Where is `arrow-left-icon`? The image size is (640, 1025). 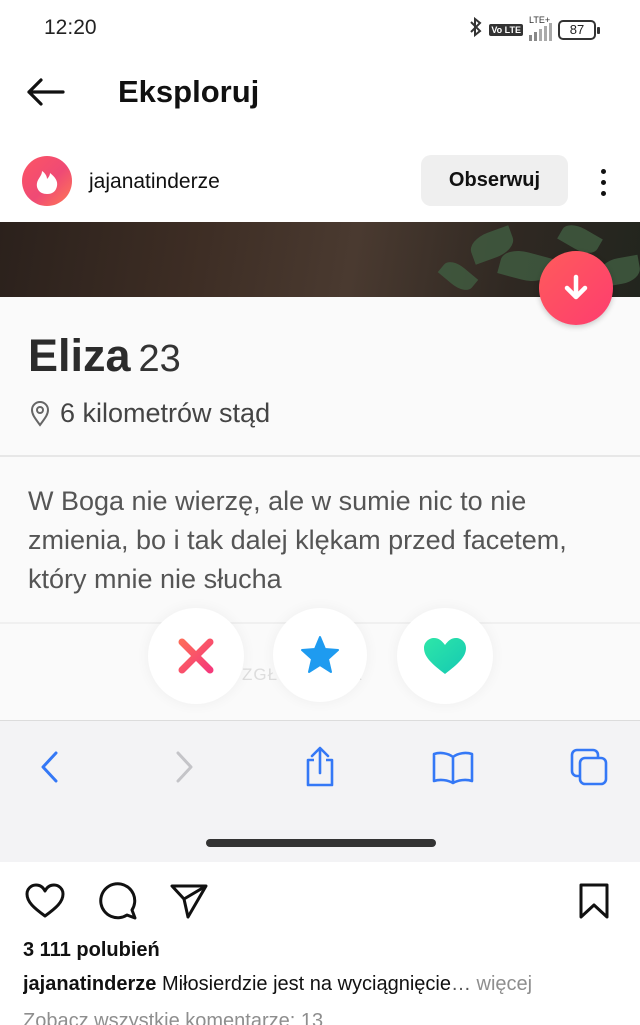
arrow-left-icon is located at coordinates (46, 92).